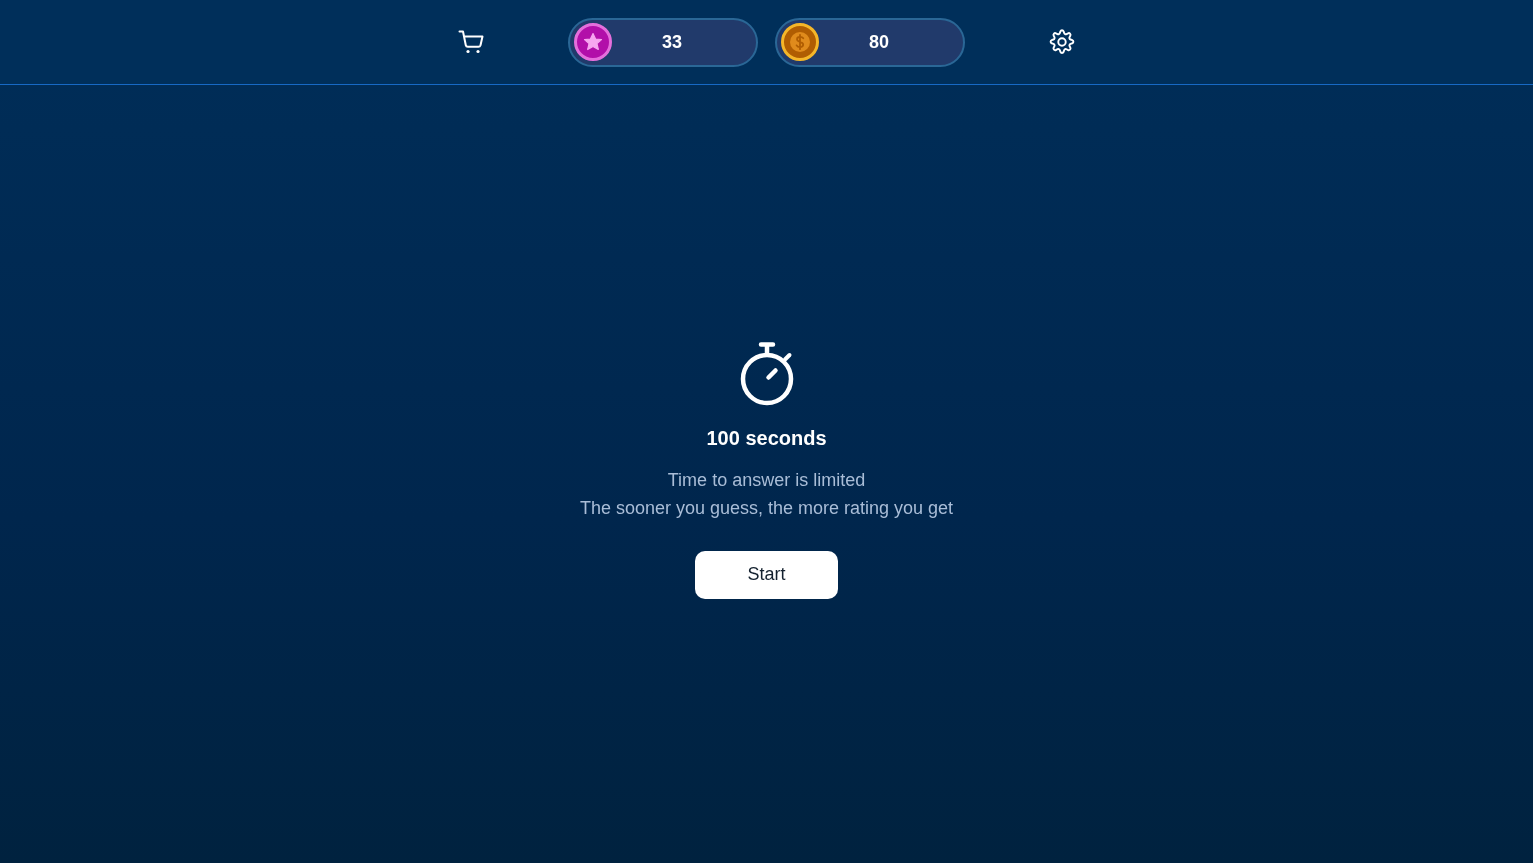  Describe the element at coordinates (870, 42) in the screenshot. I see `coin-counter: 80` at that location.